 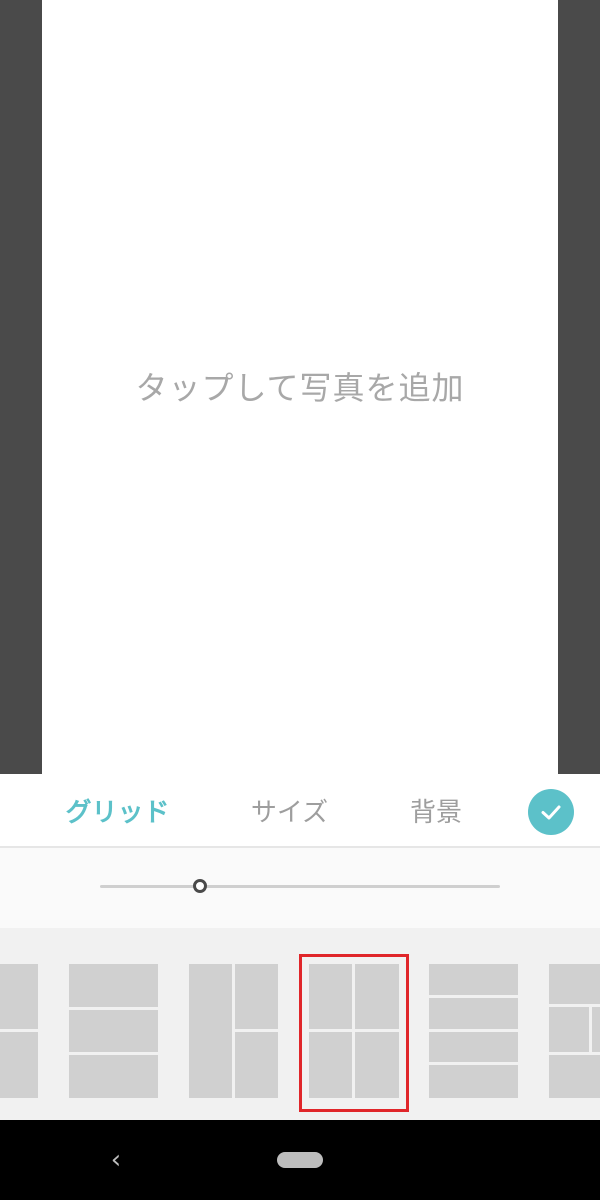 I want to click on check-icon, so click(x=551, y=812).